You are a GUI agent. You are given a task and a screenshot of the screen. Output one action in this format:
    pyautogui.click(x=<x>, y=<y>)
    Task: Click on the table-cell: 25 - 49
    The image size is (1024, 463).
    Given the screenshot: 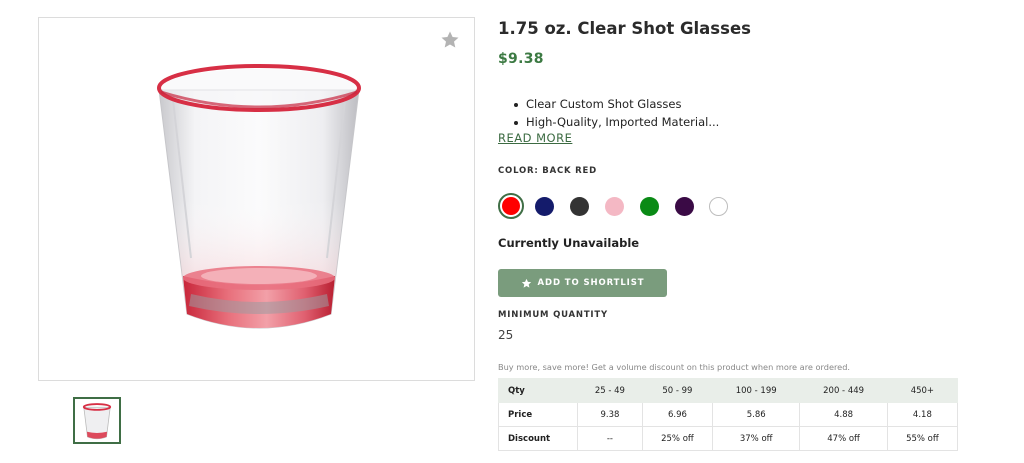 What is the action you would take?
    pyautogui.click(x=610, y=390)
    